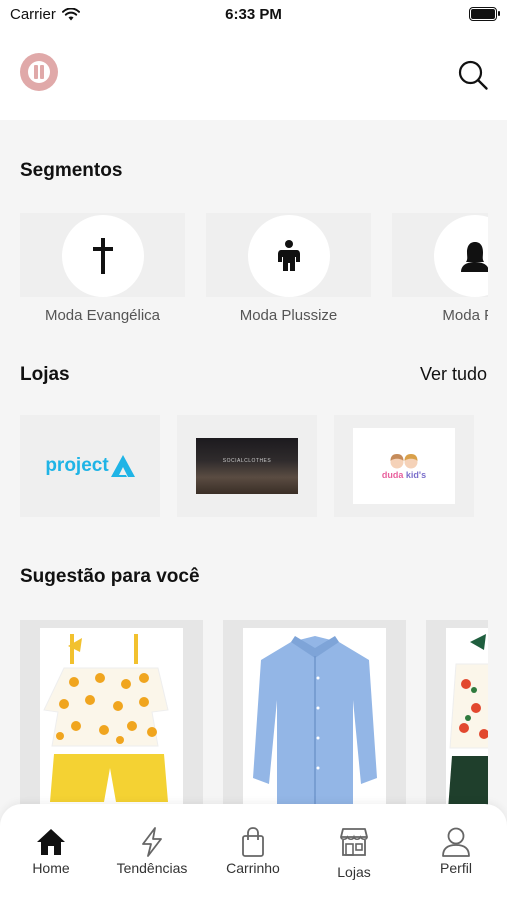 The height and width of the screenshot is (900, 507). Describe the element at coordinates (45, 374) in the screenshot. I see `stores-title: Lojas` at that location.